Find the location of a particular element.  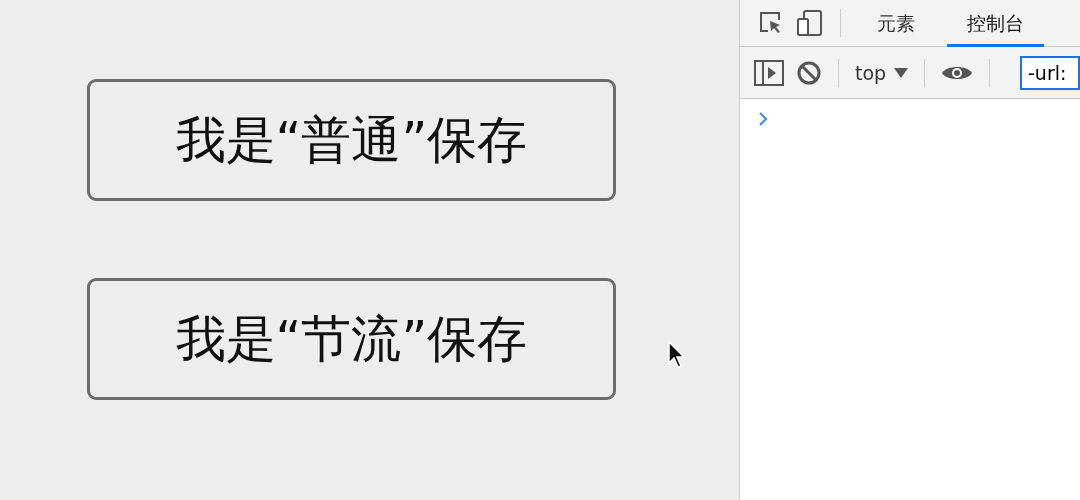

filter-field: -url: is located at coordinates (1050, 72).